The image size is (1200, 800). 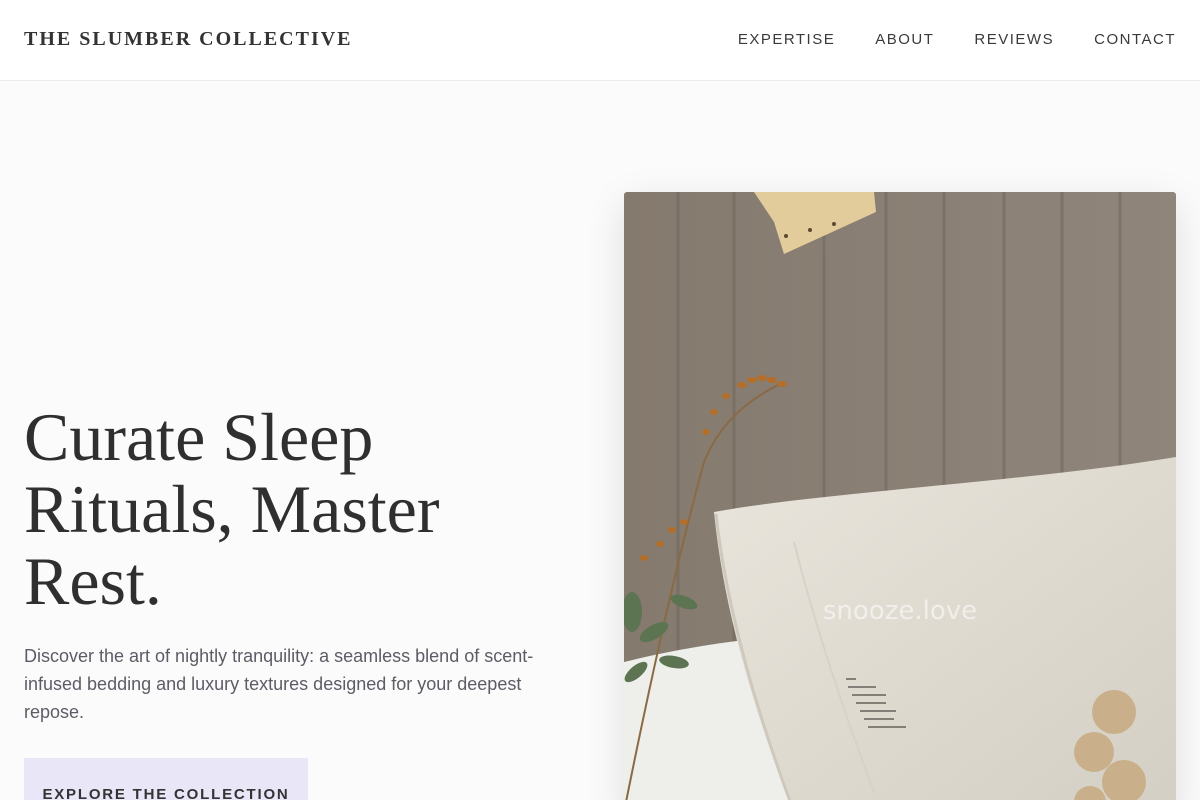 I want to click on image-watermark: snooze.love, so click(x=900, y=611).